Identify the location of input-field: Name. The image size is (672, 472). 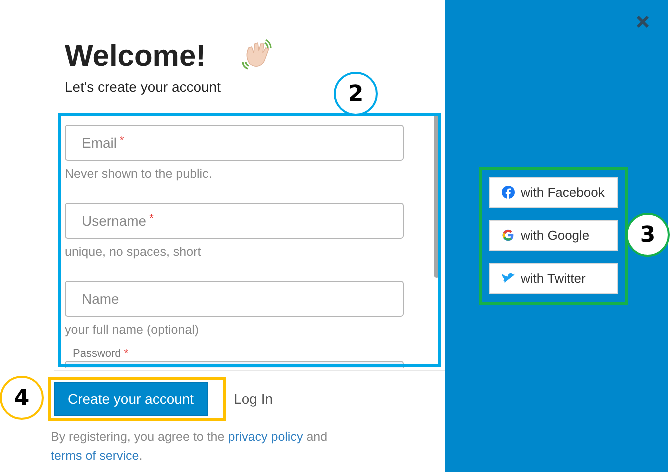
(234, 299).